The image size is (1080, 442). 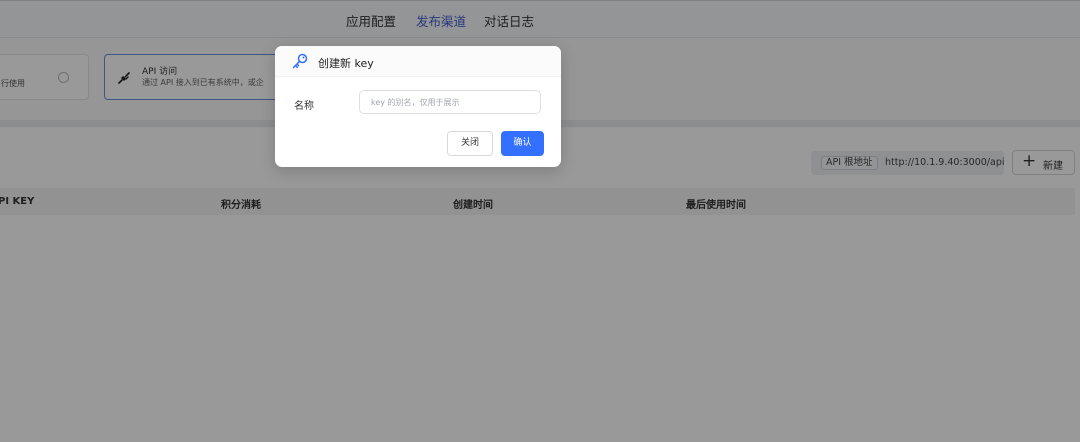 What do you see at coordinates (522, 143) in the screenshot?
I see `confirm-button: 确认` at bounding box center [522, 143].